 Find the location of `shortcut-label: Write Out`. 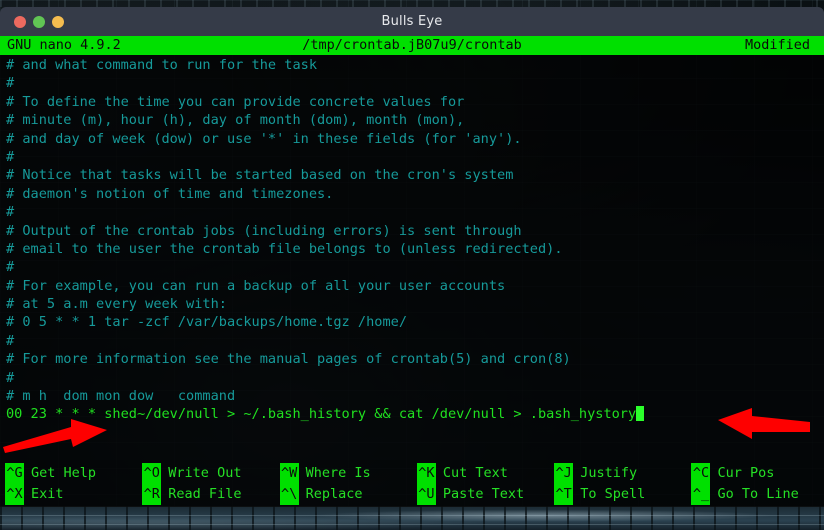

shortcut-label: Write Out is located at coordinates (205, 473).